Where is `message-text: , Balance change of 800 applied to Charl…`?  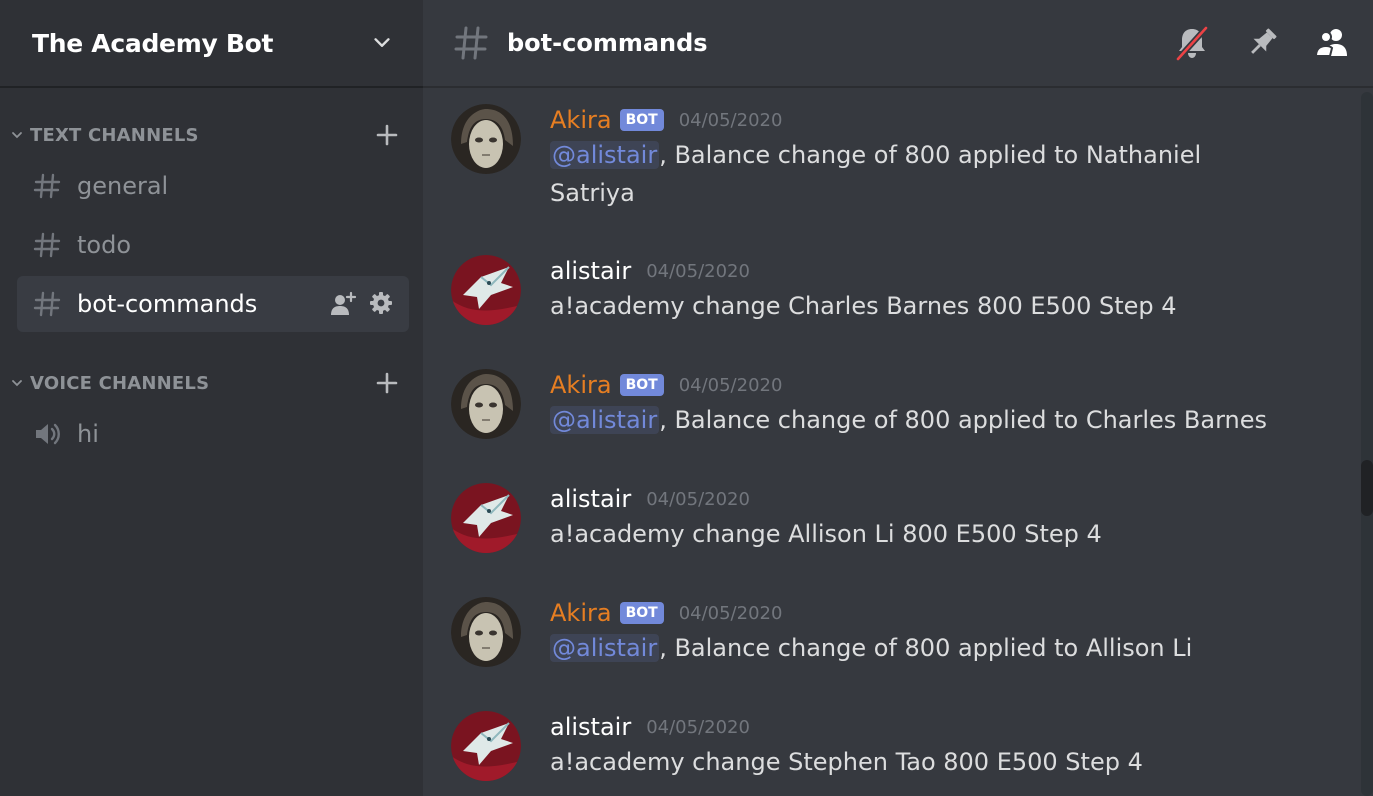 message-text: , Balance change of 800 applied to Charl… is located at coordinates (963, 420).